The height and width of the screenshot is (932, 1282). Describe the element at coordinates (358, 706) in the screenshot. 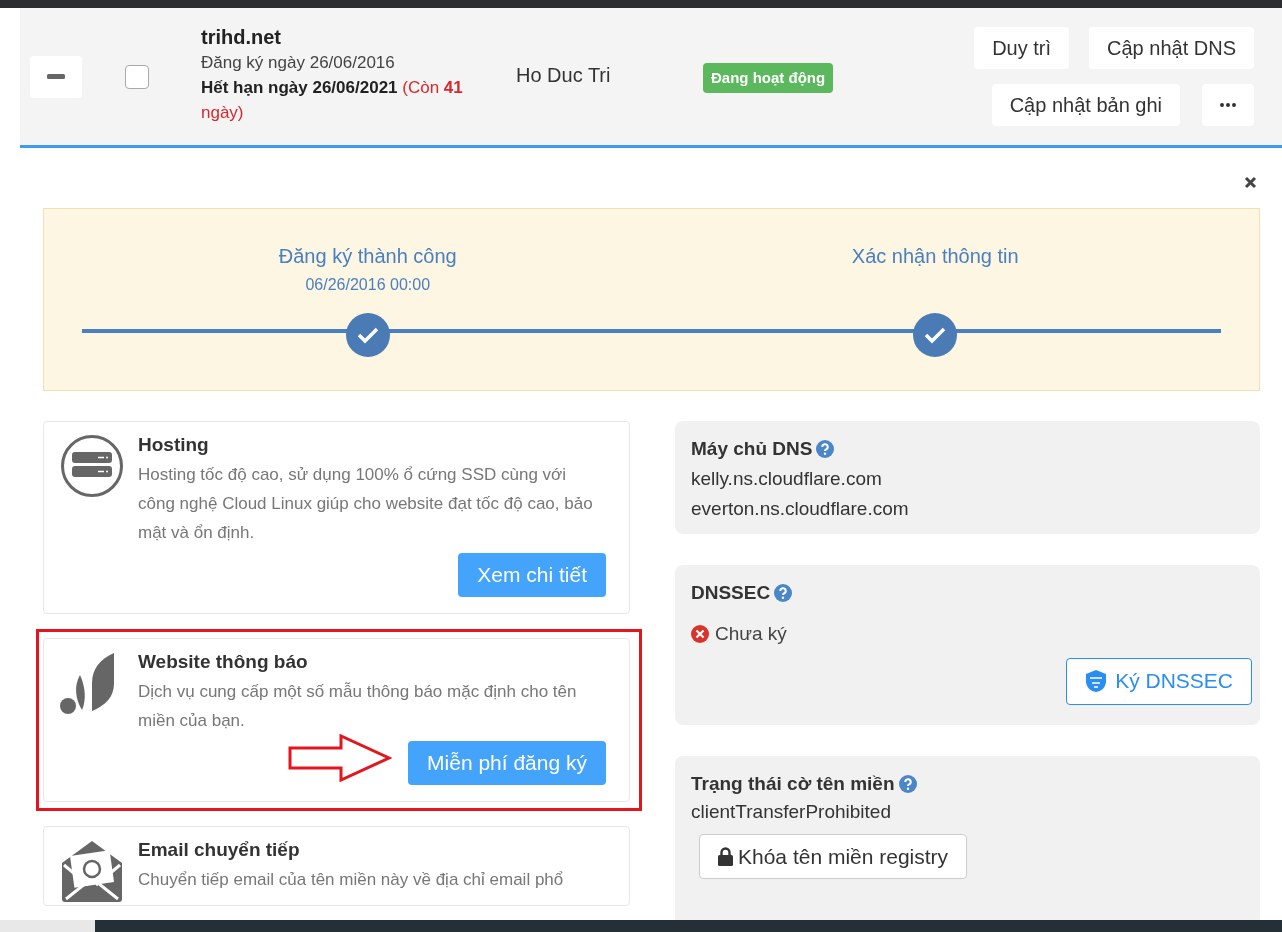

I see `service-description: Dịch vụ cung cấp một số mẫu thông báo mặc định cho tên miền của bạn.` at that location.